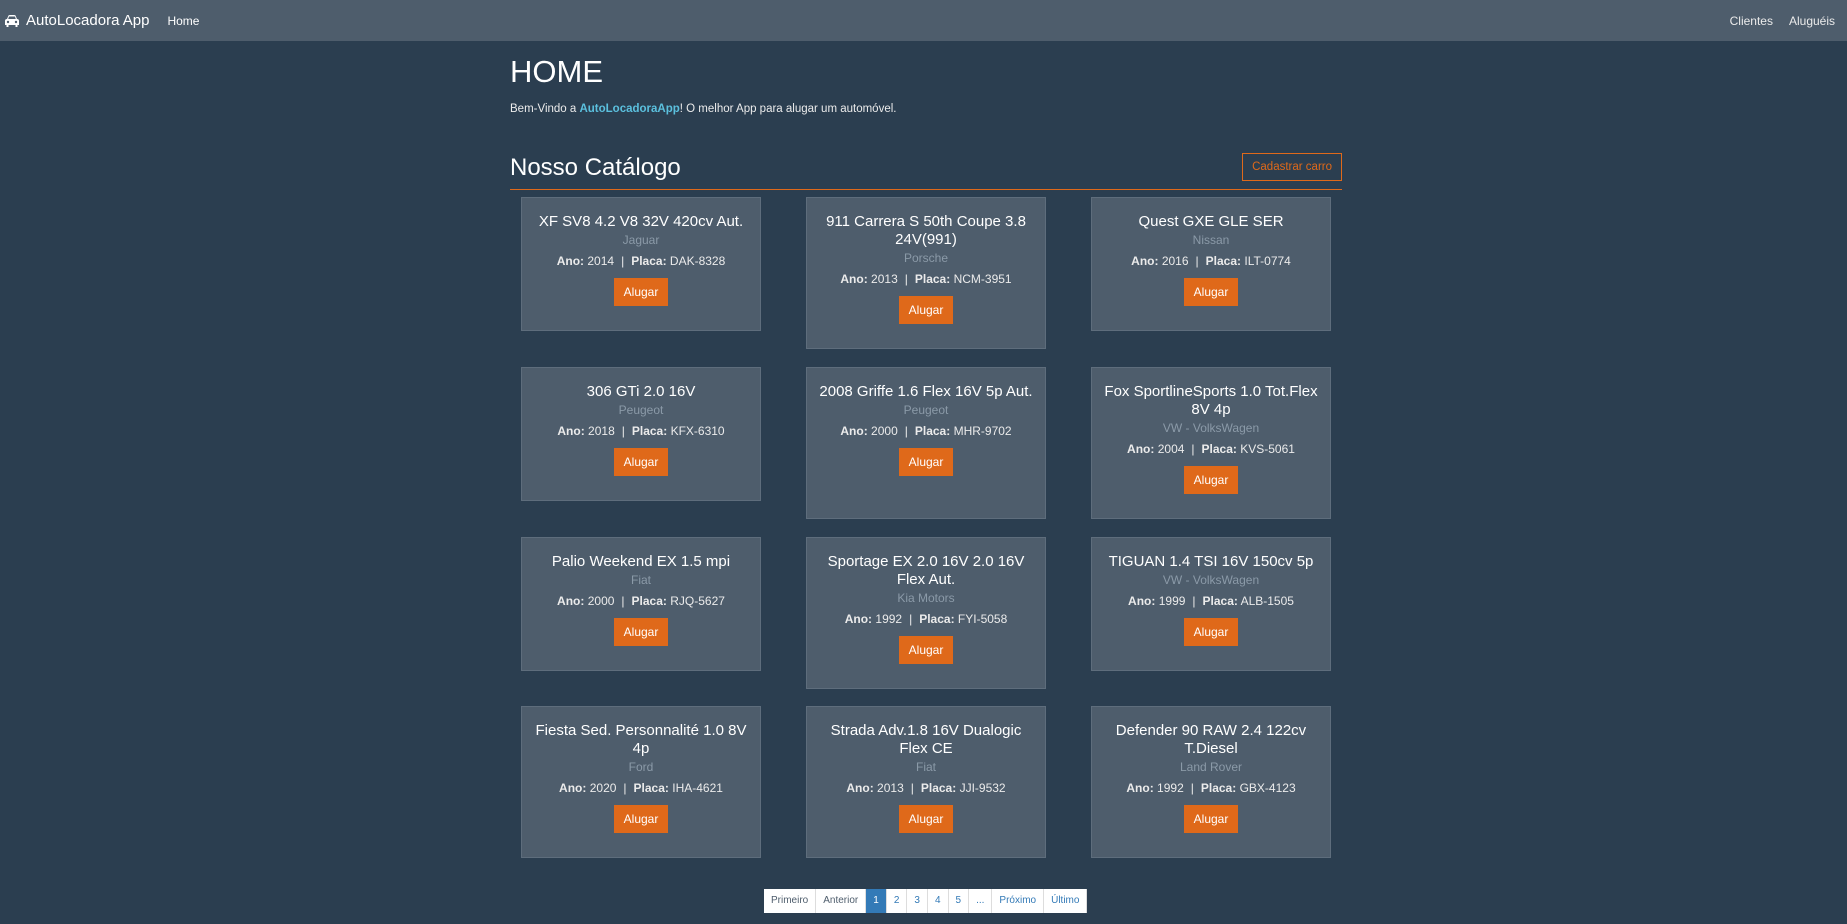  What do you see at coordinates (790, 901) in the screenshot?
I see `page-link: Primeiro` at bounding box center [790, 901].